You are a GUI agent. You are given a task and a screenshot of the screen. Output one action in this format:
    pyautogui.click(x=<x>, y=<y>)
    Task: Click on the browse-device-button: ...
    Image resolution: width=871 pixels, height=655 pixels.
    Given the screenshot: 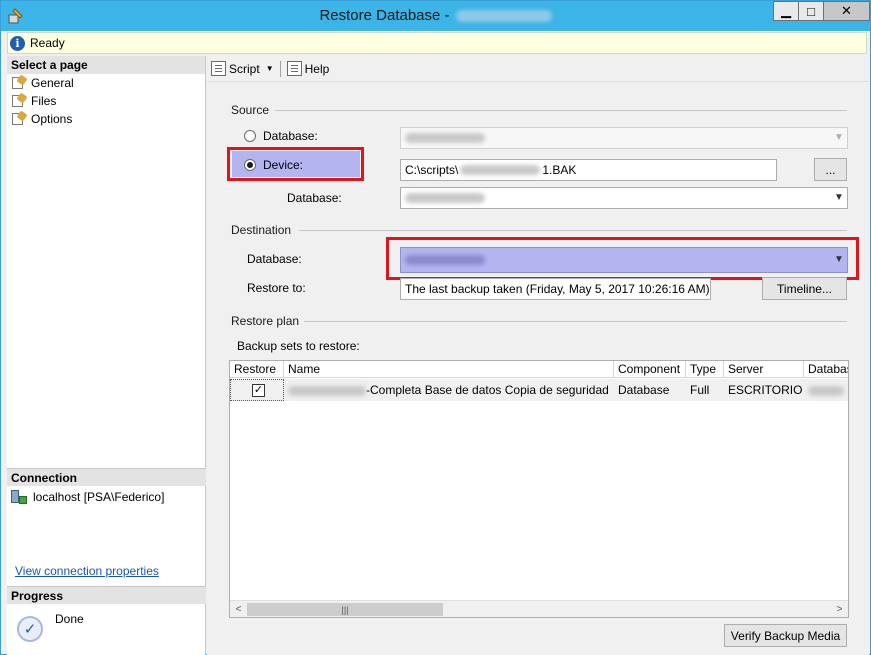 What is the action you would take?
    pyautogui.click(x=830, y=169)
    